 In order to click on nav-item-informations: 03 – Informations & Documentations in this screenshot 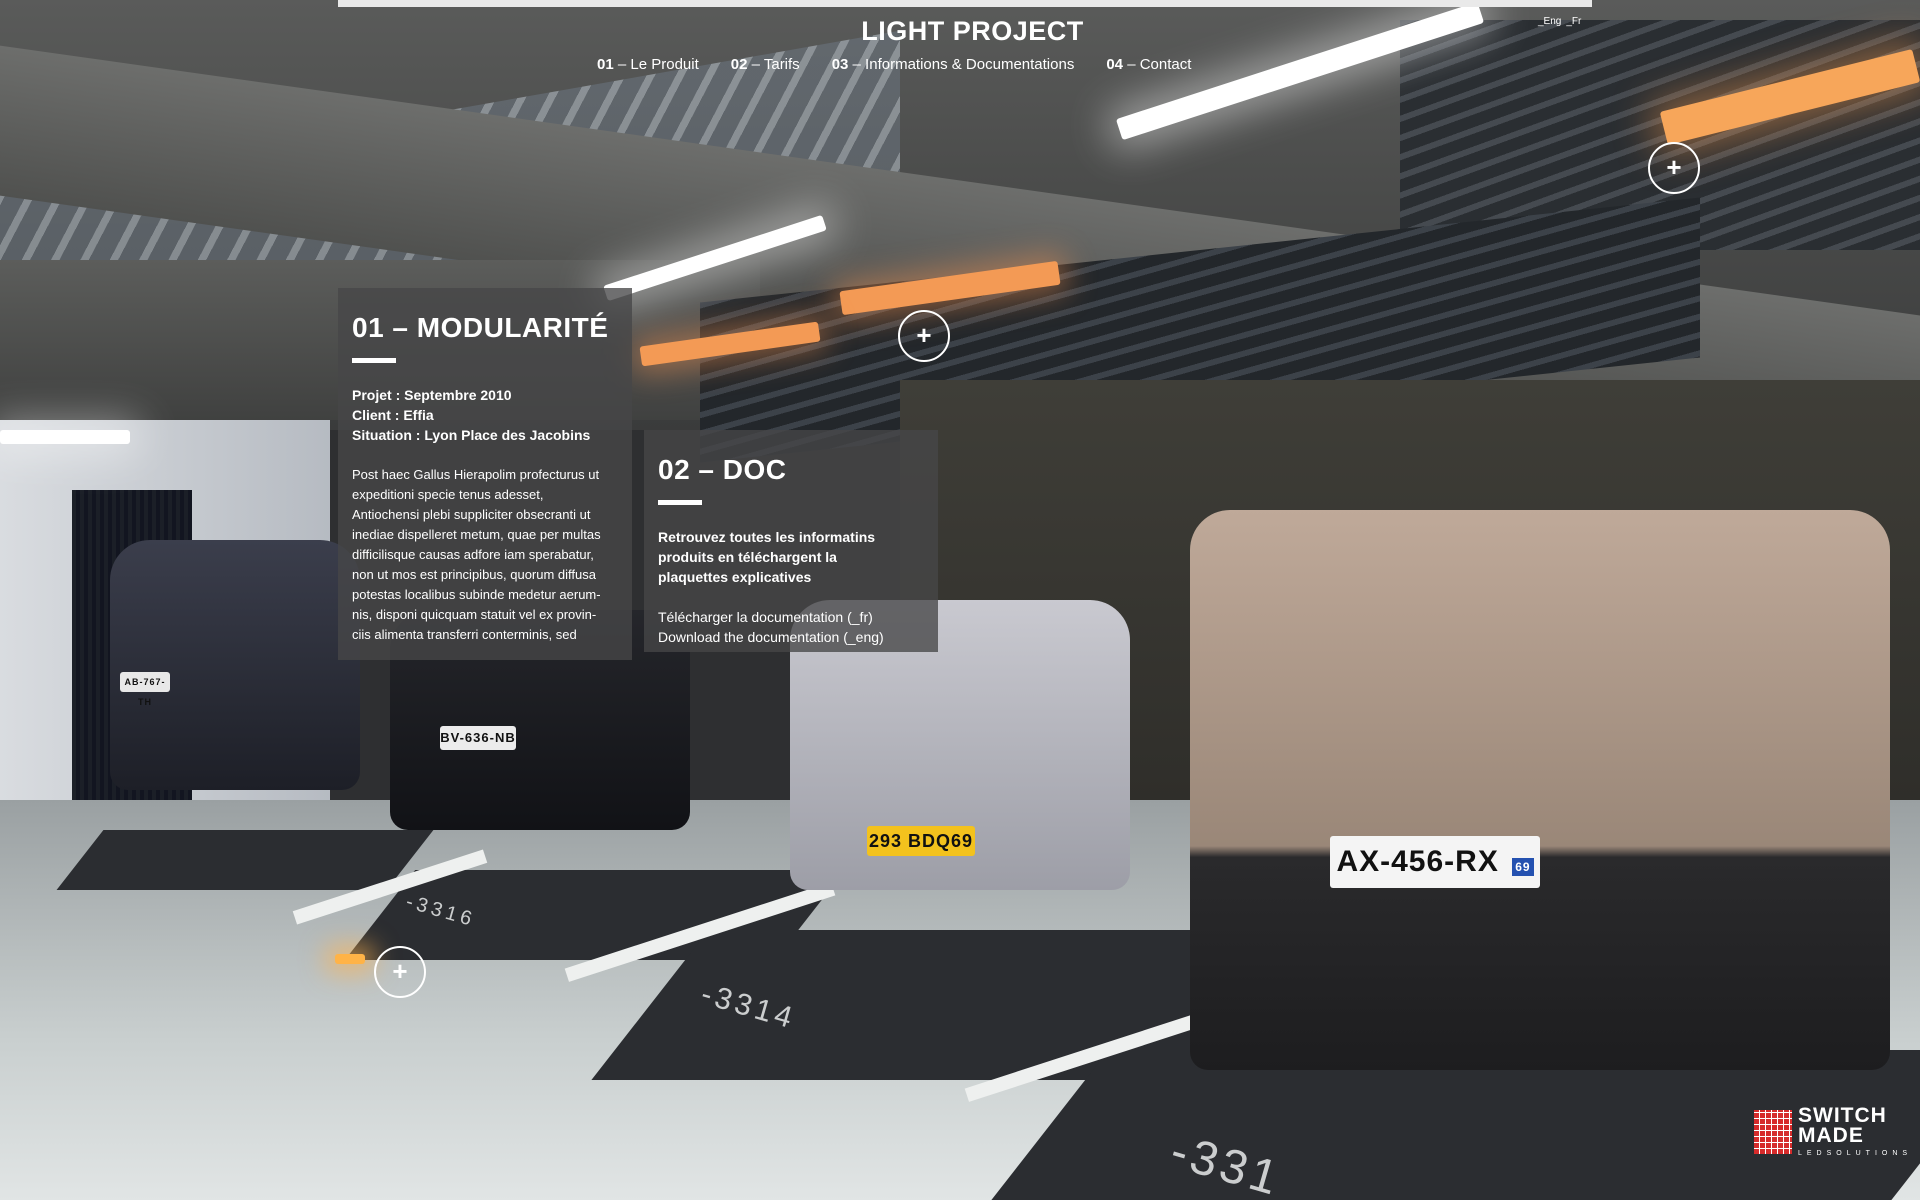, I will do `click(953, 64)`.